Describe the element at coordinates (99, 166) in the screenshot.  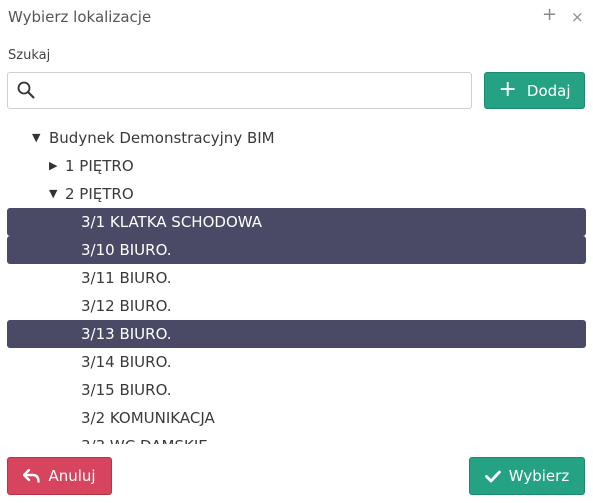
I see `tree-node-label: 1 PIĘTRO` at that location.